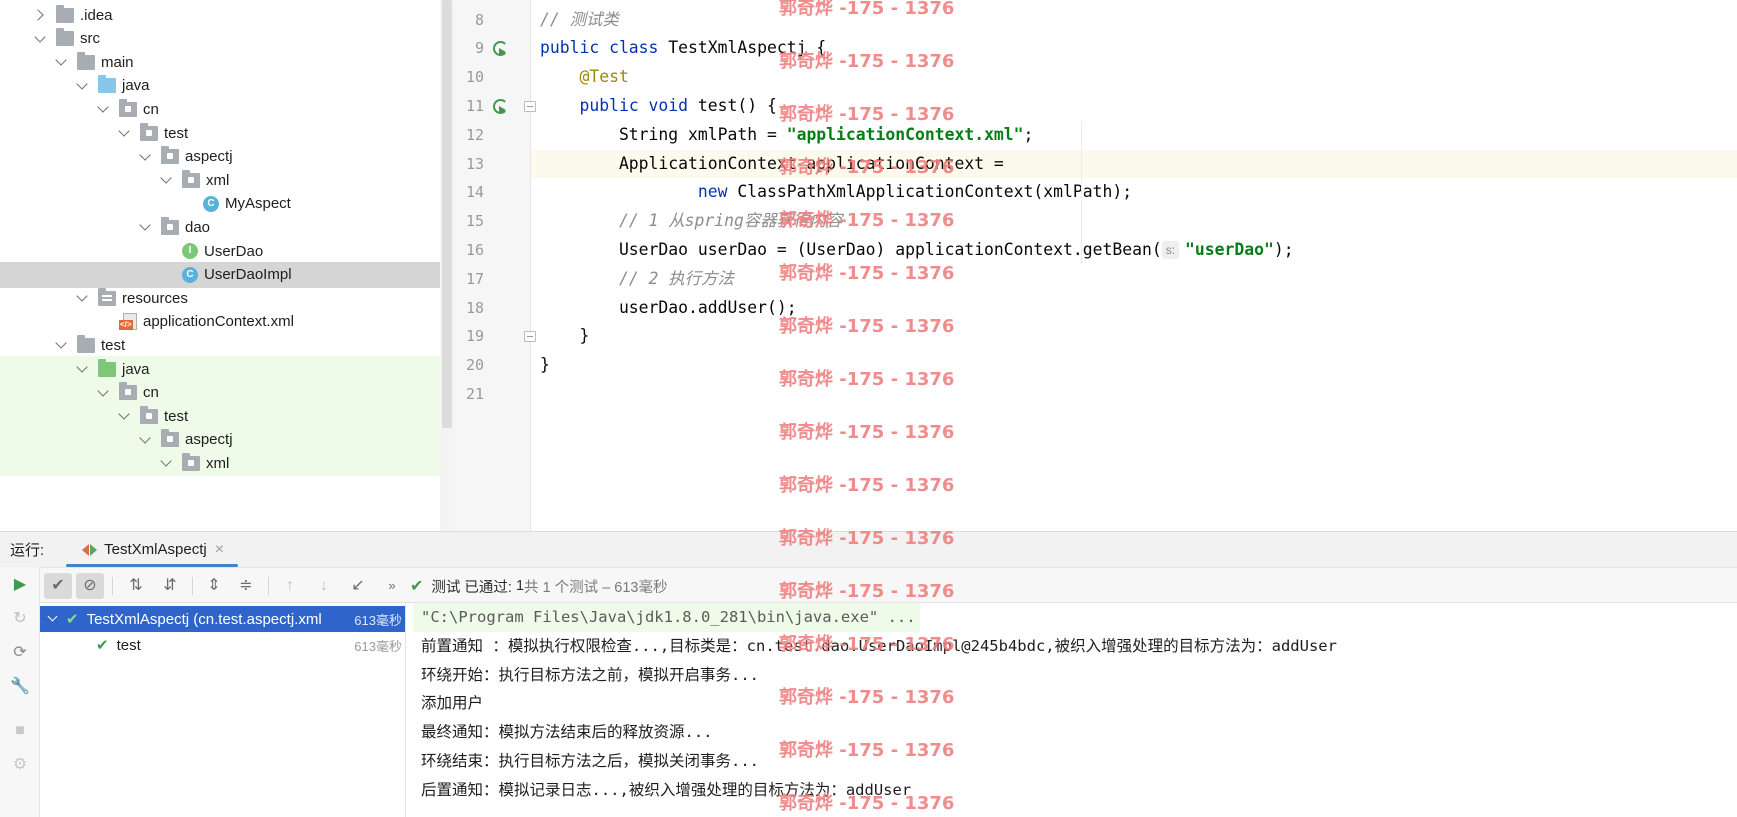 The width and height of the screenshot is (1737, 817). I want to click on tree-item: src, so click(220, 39).